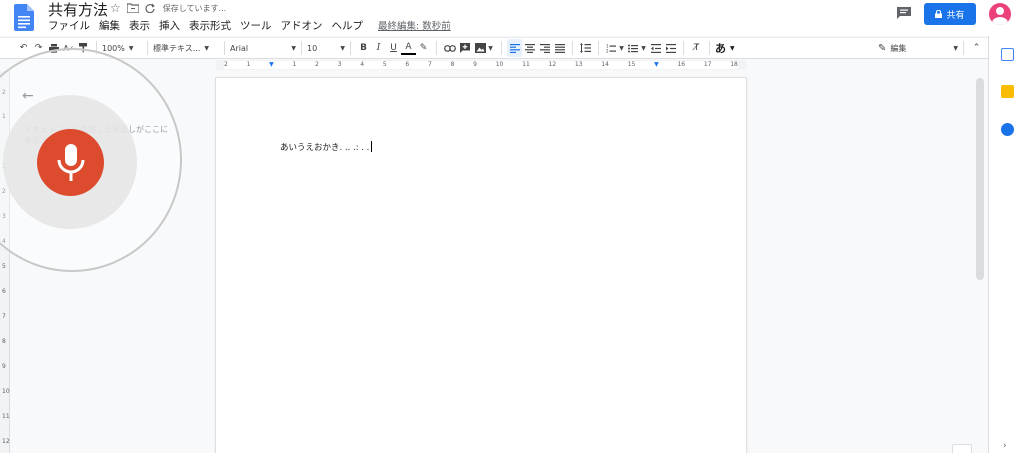 This screenshot has width=1024, height=453. Describe the element at coordinates (615, 48) in the screenshot. I see `numbered-list-icon: 1 2 ▼` at that location.